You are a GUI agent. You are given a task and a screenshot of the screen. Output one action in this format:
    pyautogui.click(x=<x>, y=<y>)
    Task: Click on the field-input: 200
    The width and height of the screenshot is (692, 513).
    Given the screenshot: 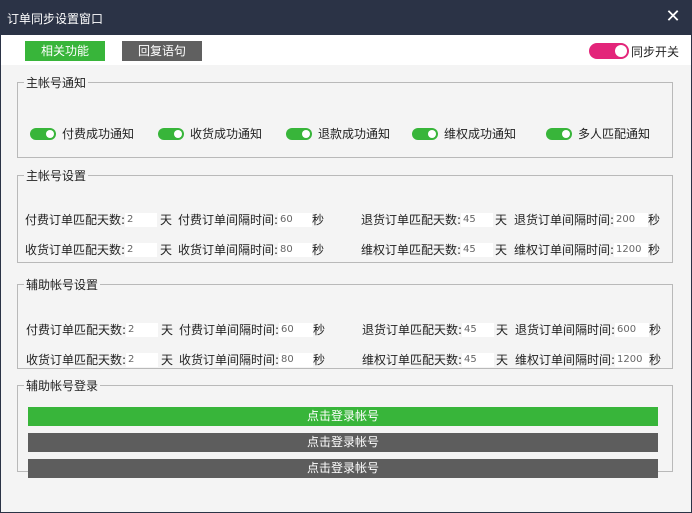 What is the action you would take?
    pyautogui.click(x=631, y=220)
    